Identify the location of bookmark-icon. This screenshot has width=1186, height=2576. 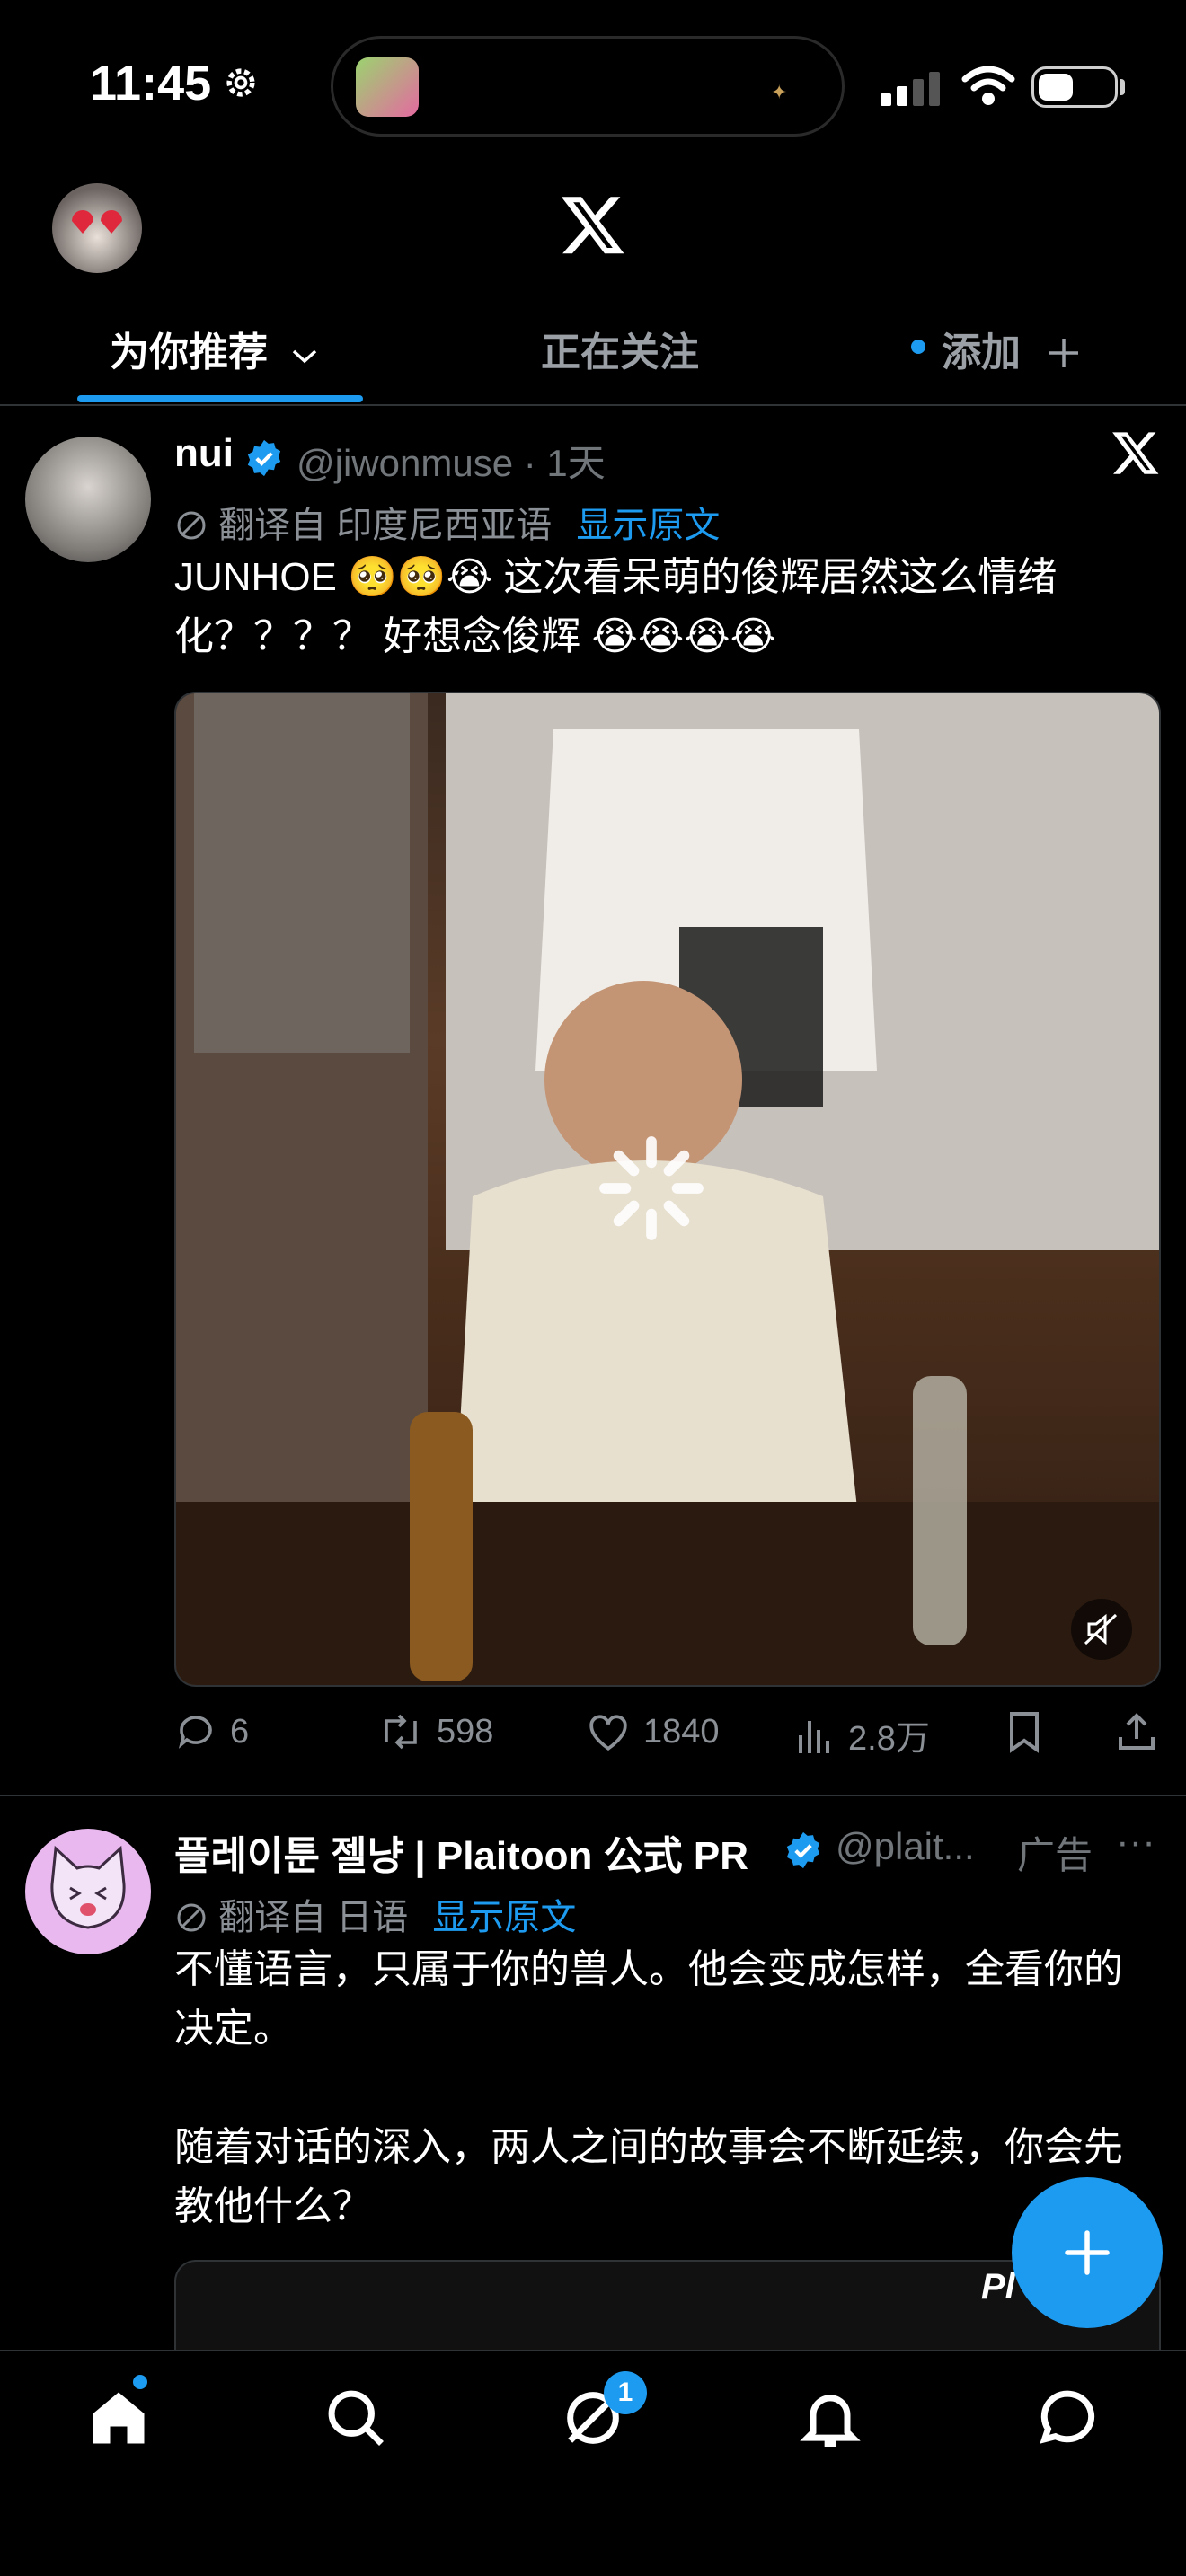
(1024, 1732).